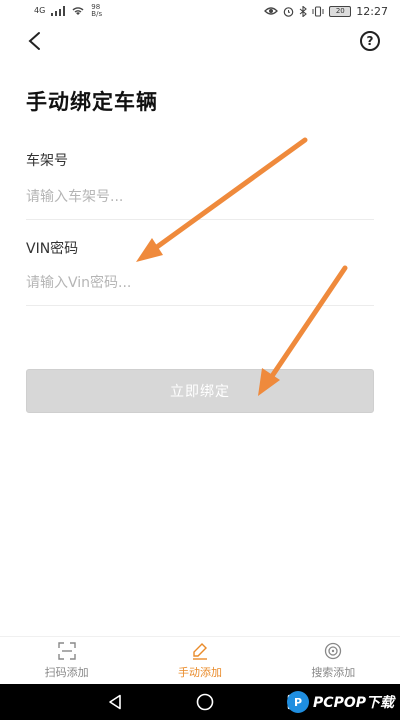 This screenshot has width=400, height=720. What do you see at coordinates (303, 11) in the screenshot?
I see `bluetooth-icon` at bounding box center [303, 11].